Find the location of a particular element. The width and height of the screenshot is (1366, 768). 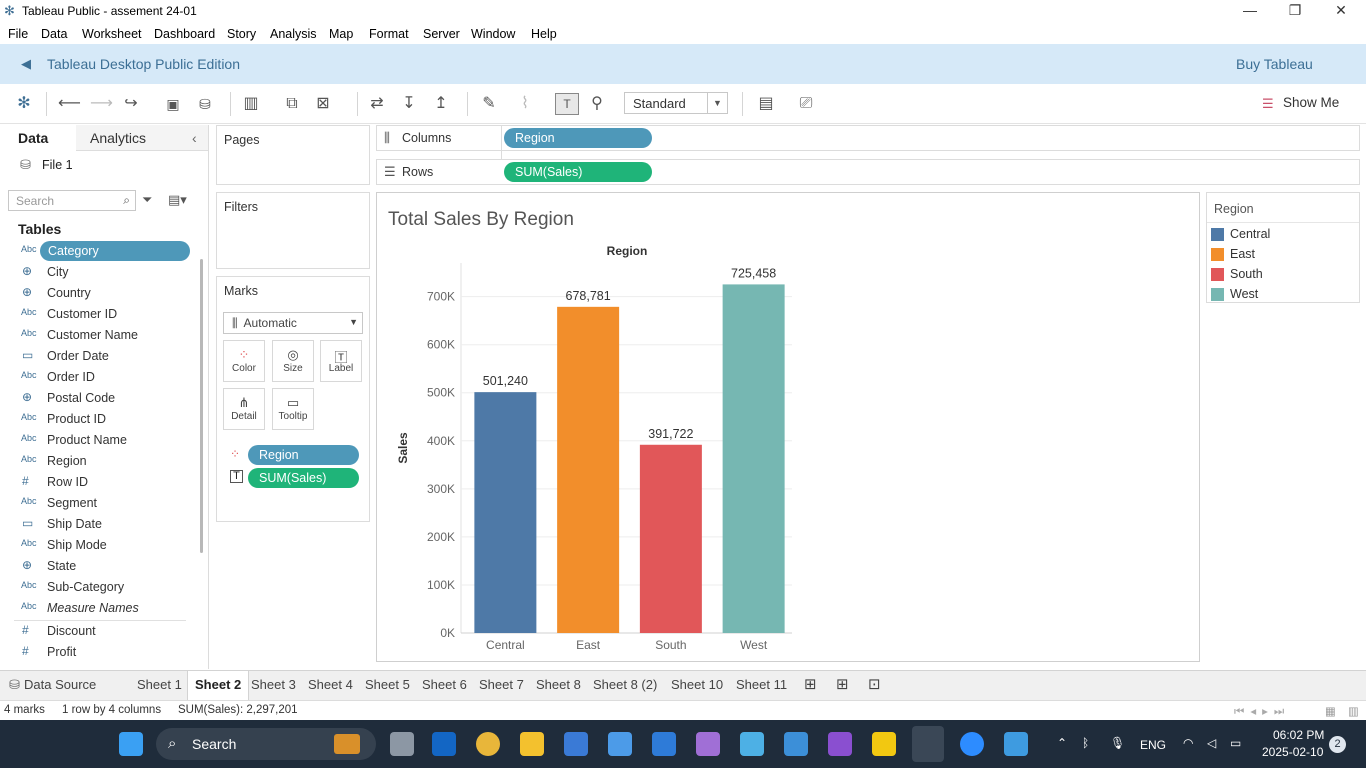

field-category: Abc Category is located at coordinates (104, 251).